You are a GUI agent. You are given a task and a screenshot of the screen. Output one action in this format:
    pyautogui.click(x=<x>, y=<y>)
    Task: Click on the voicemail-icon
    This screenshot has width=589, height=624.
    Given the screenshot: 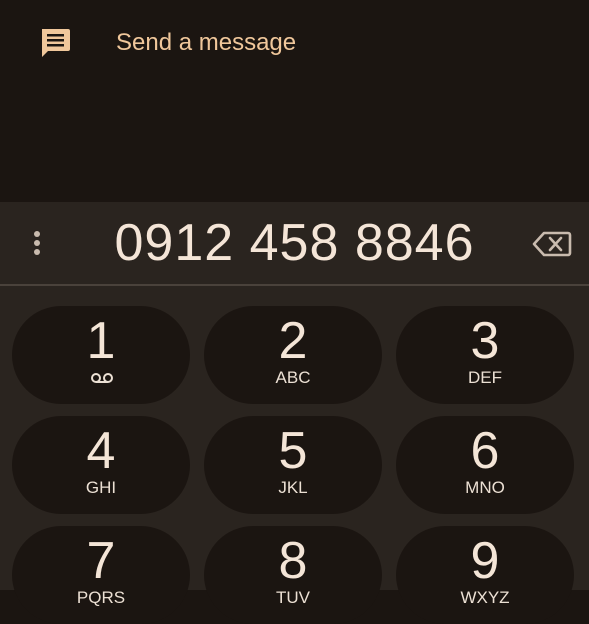 What is the action you would take?
    pyautogui.click(x=102, y=378)
    